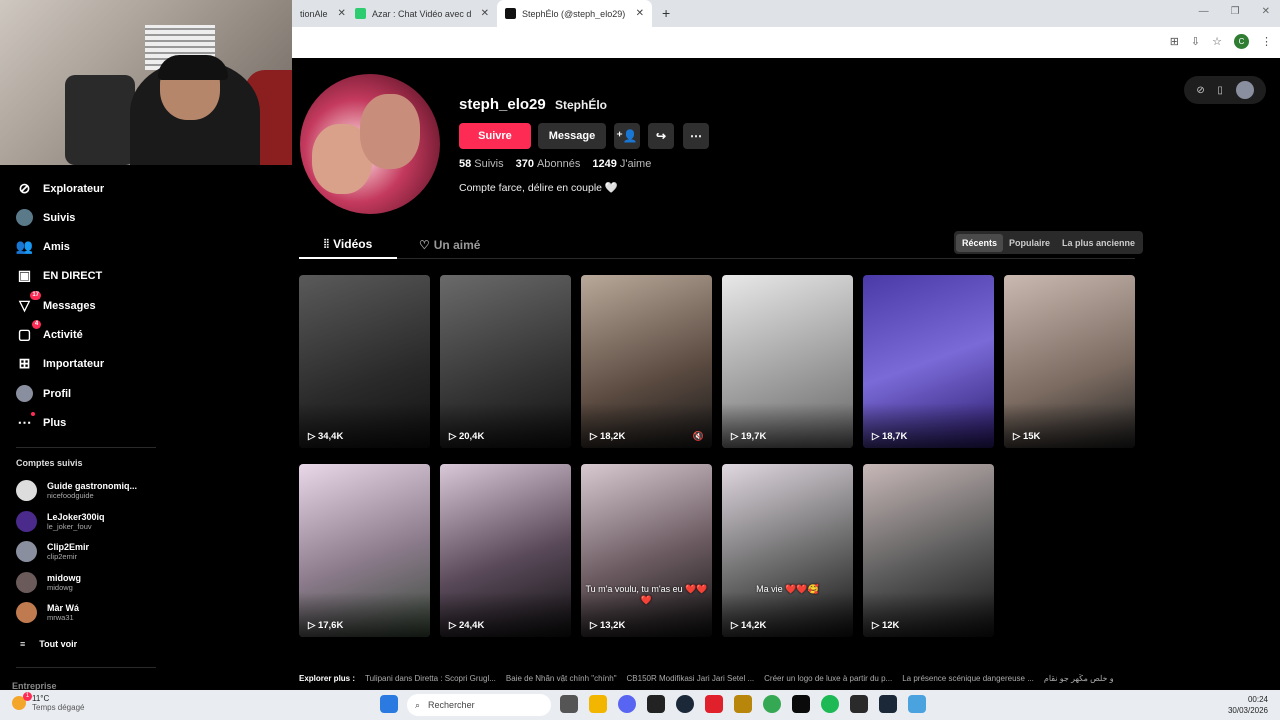 This screenshot has width=1280, height=720. I want to click on sidebar-item-profile: Profil, so click(43, 393).